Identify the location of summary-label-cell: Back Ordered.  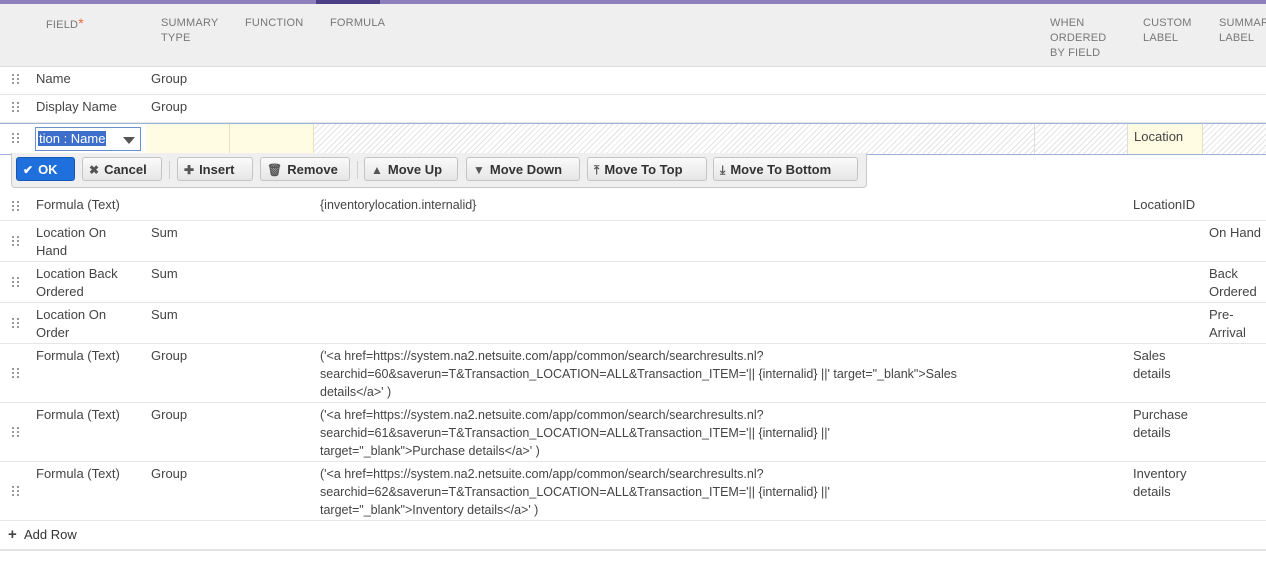
(1233, 282).